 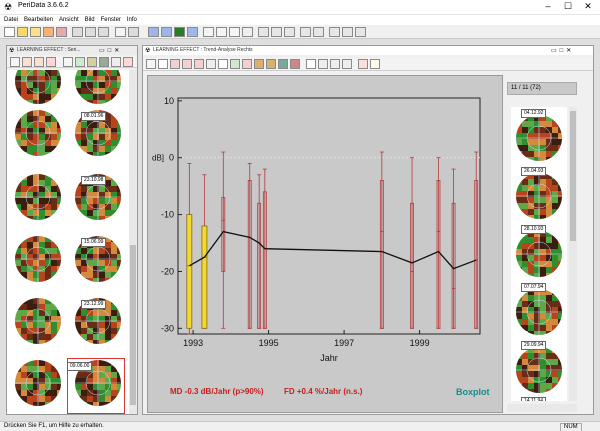 What do you see at coordinates (192, 32) in the screenshot?
I see `window-tile-icon` at bounding box center [192, 32].